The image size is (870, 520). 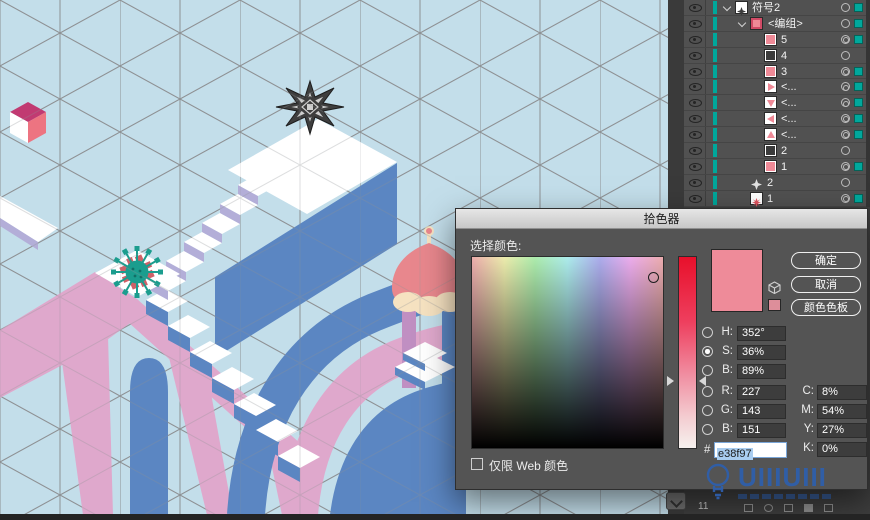 I want to click on color-field-marker, so click(x=653, y=277).